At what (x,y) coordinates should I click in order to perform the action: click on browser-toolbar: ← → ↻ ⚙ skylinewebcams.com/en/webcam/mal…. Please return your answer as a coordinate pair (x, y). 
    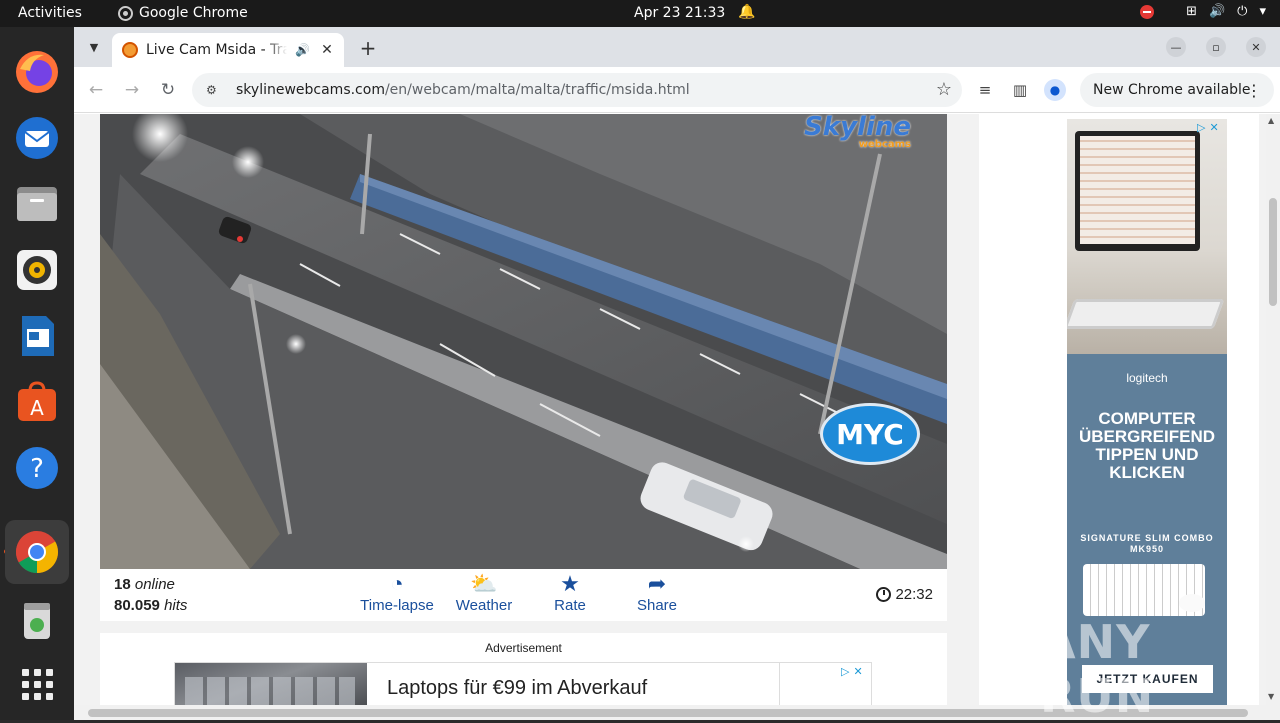
    Looking at the image, I should click on (677, 90).